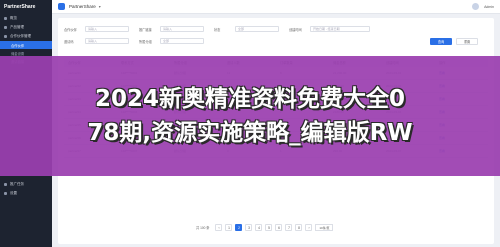 The width and height of the screenshot is (500, 247). What do you see at coordinates (269, 227) in the screenshot?
I see `page-button: 5` at bounding box center [269, 227].